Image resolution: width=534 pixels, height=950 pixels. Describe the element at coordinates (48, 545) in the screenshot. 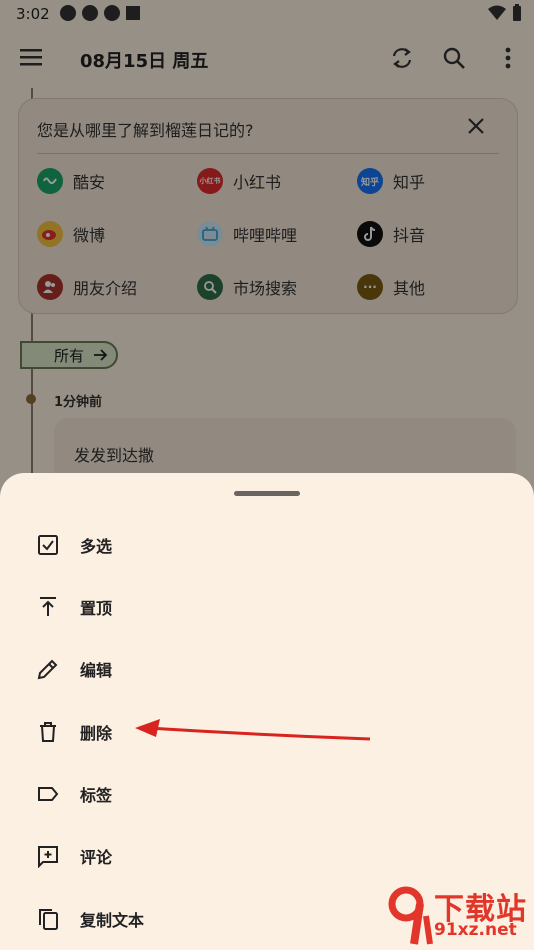

I see `checkbox-icon` at that location.